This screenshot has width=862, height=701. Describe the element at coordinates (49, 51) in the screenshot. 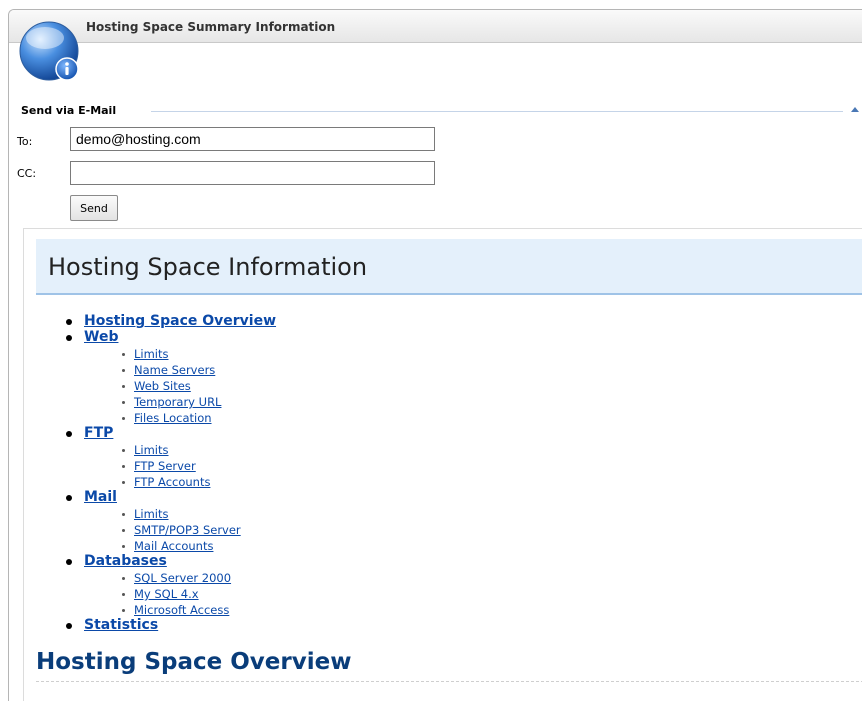

I see `info-icon` at that location.